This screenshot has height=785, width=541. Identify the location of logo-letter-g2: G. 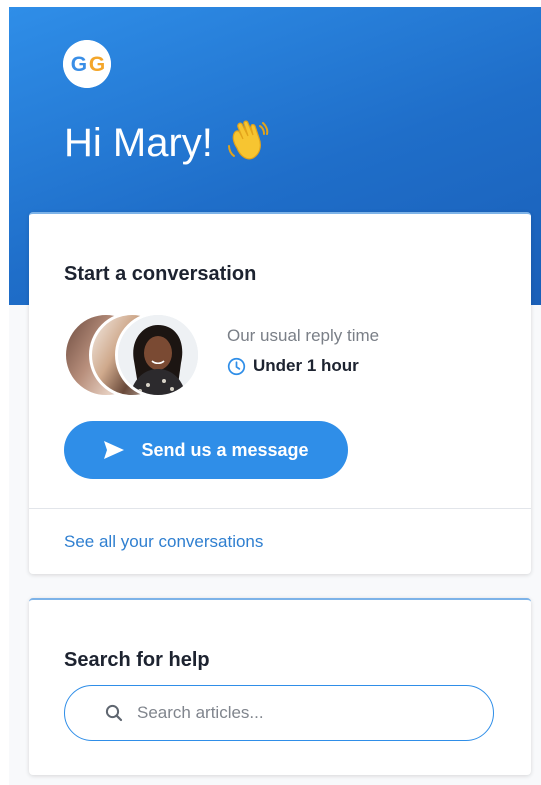
(97, 64).